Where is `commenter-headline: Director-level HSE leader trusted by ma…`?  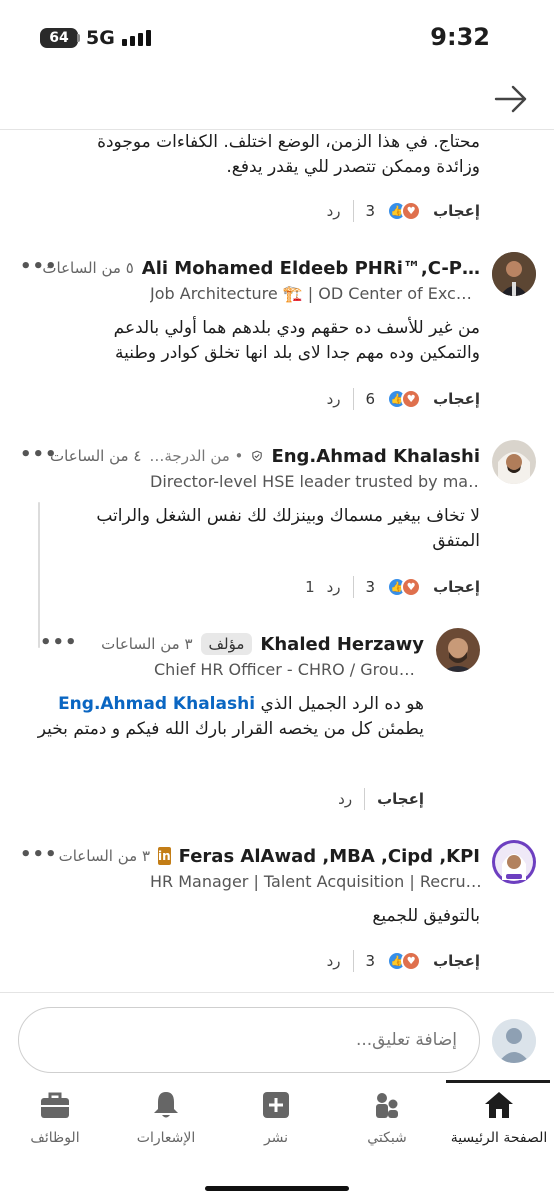
commenter-headline: Director-level HSE leader trusted by ma… is located at coordinates (315, 481).